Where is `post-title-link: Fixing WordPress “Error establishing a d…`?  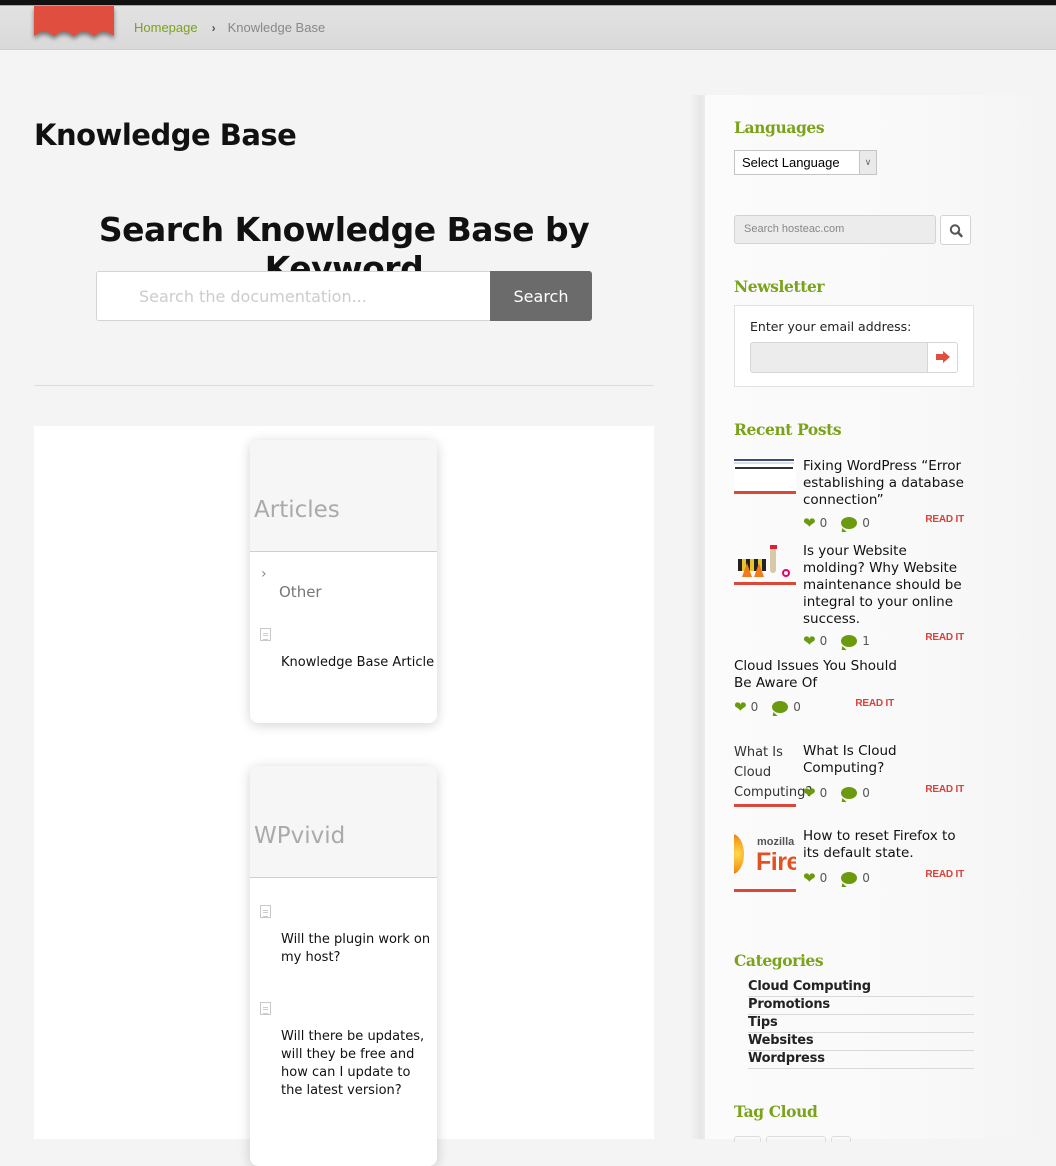
post-title-link: Fixing WordPress “Error establishing a d… is located at coordinates (887, 483).